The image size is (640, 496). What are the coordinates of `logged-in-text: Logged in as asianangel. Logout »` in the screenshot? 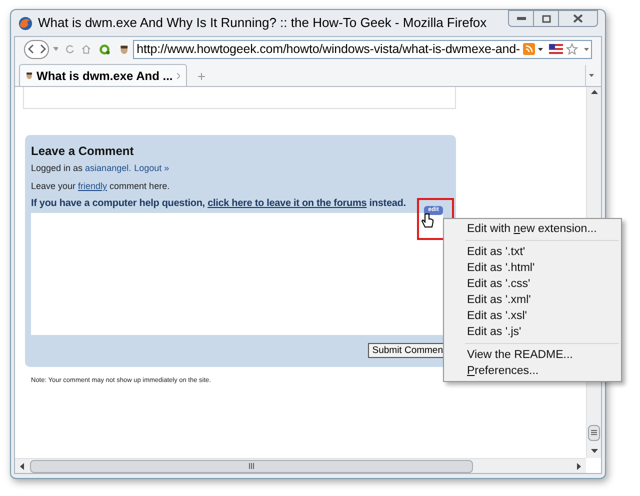 It's located at (100, 168).